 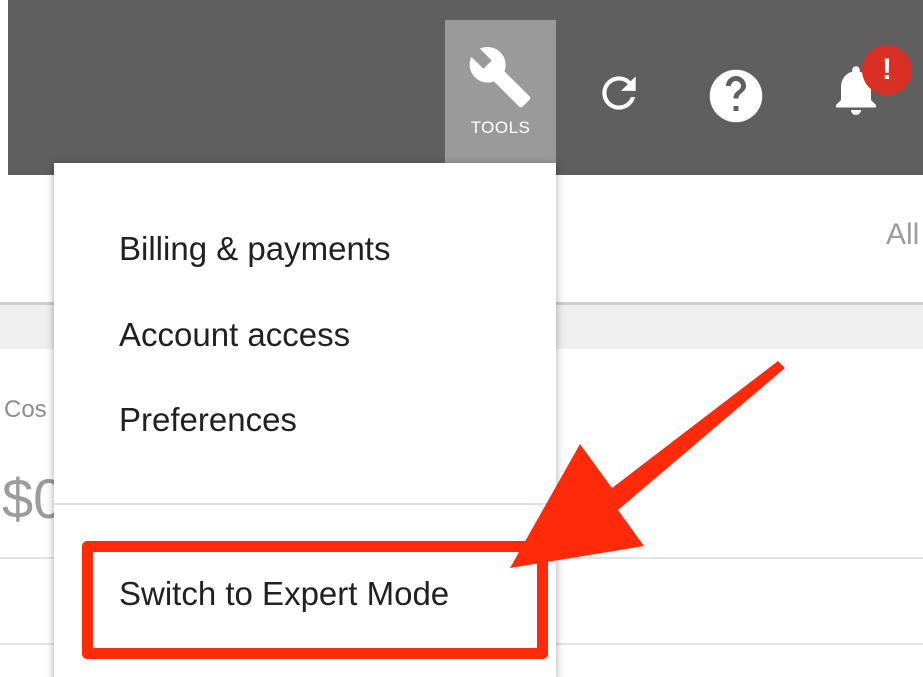 What do you see at coordinates (284, 594) in the screenshot?
I see `menu-item-switch-to-expert-mode: Switch to Expert Mode` at bounding box center [284, 594].